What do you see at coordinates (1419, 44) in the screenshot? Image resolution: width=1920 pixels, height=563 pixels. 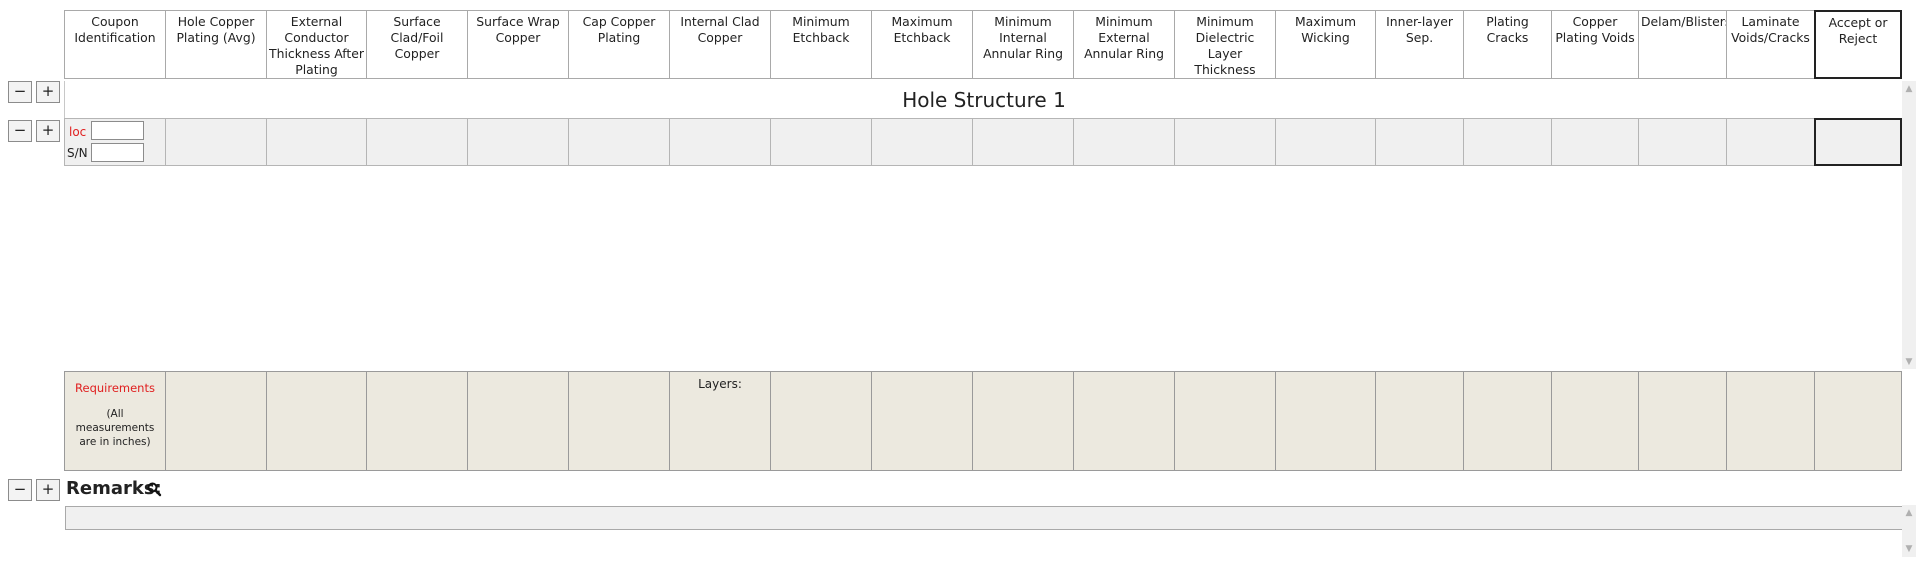 I see `col-header-inner-layer-sep: Inner-layer Sep.` at bounding box center [1419, 44].